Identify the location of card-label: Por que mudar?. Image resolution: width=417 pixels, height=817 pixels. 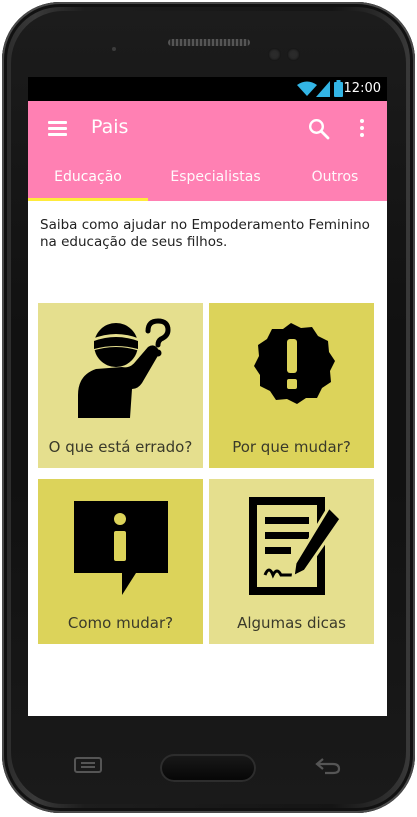
(291, 447).